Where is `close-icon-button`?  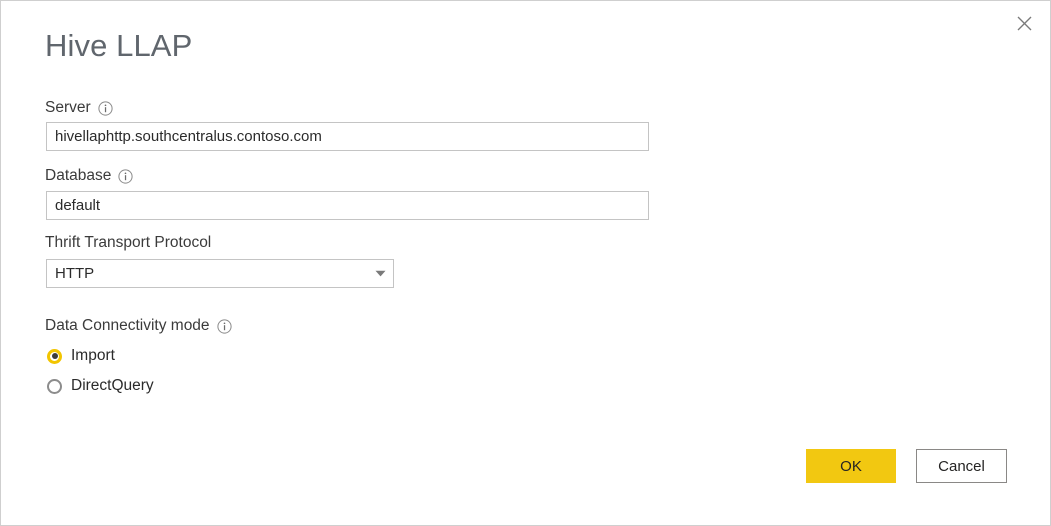
close-icon-button is located at coordinates (1024, 23).